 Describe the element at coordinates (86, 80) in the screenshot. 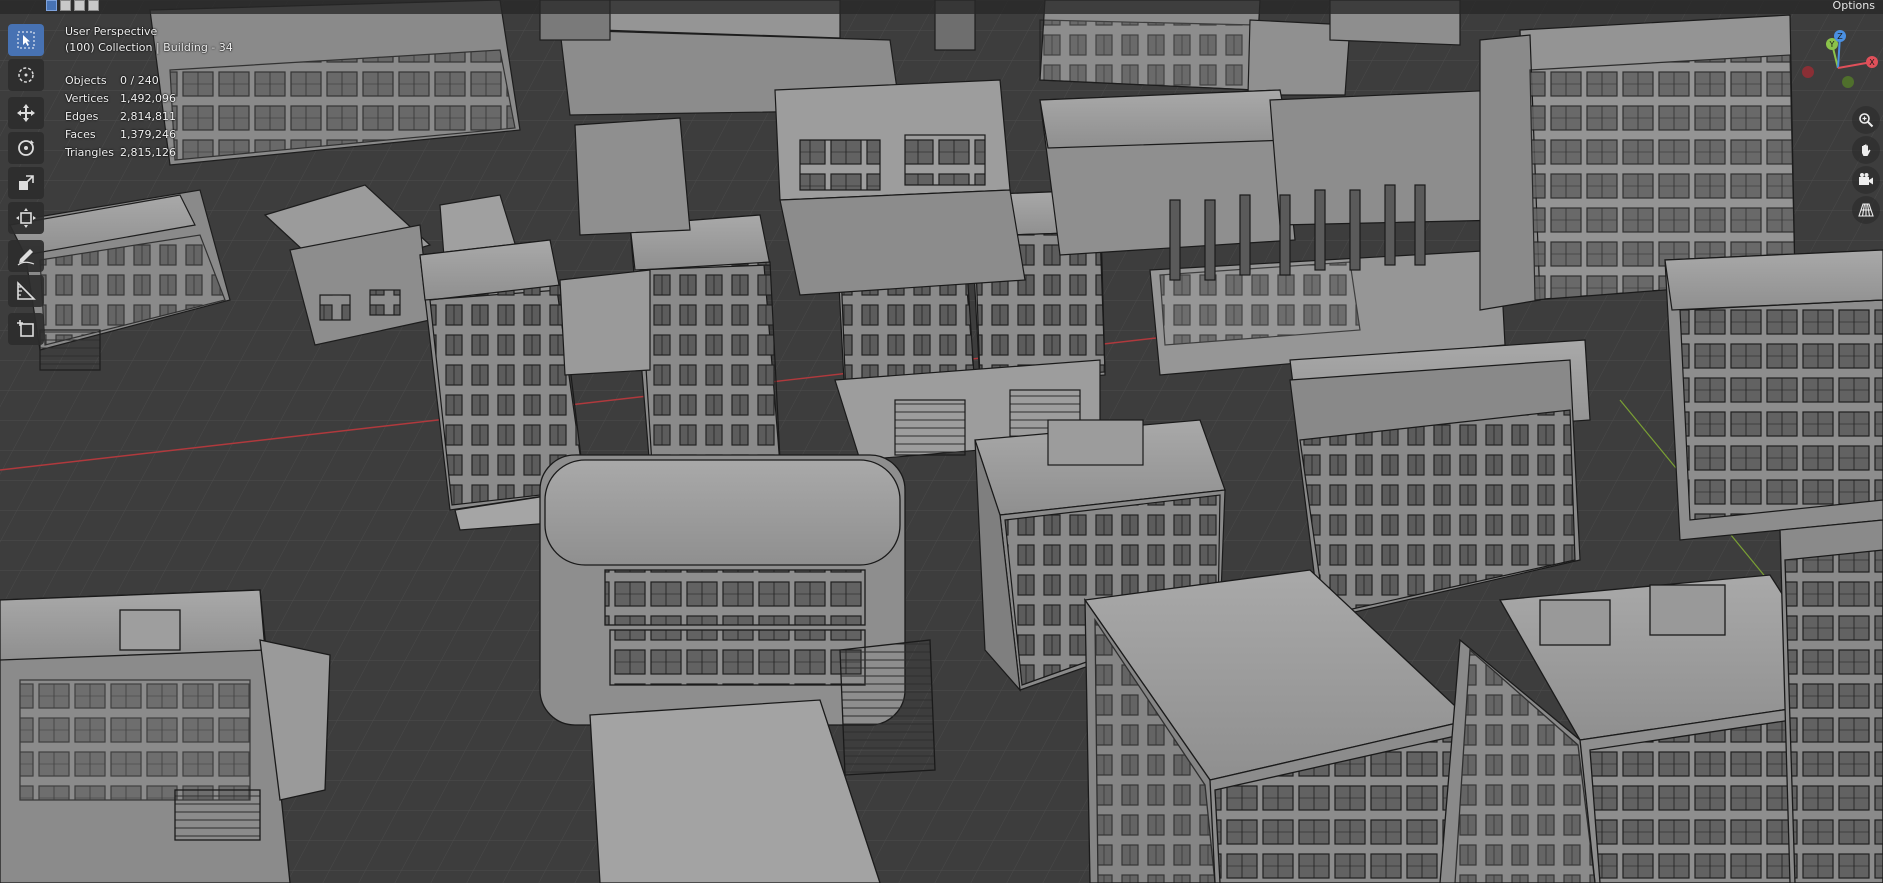

I see `stat-label: Objects` at that location.